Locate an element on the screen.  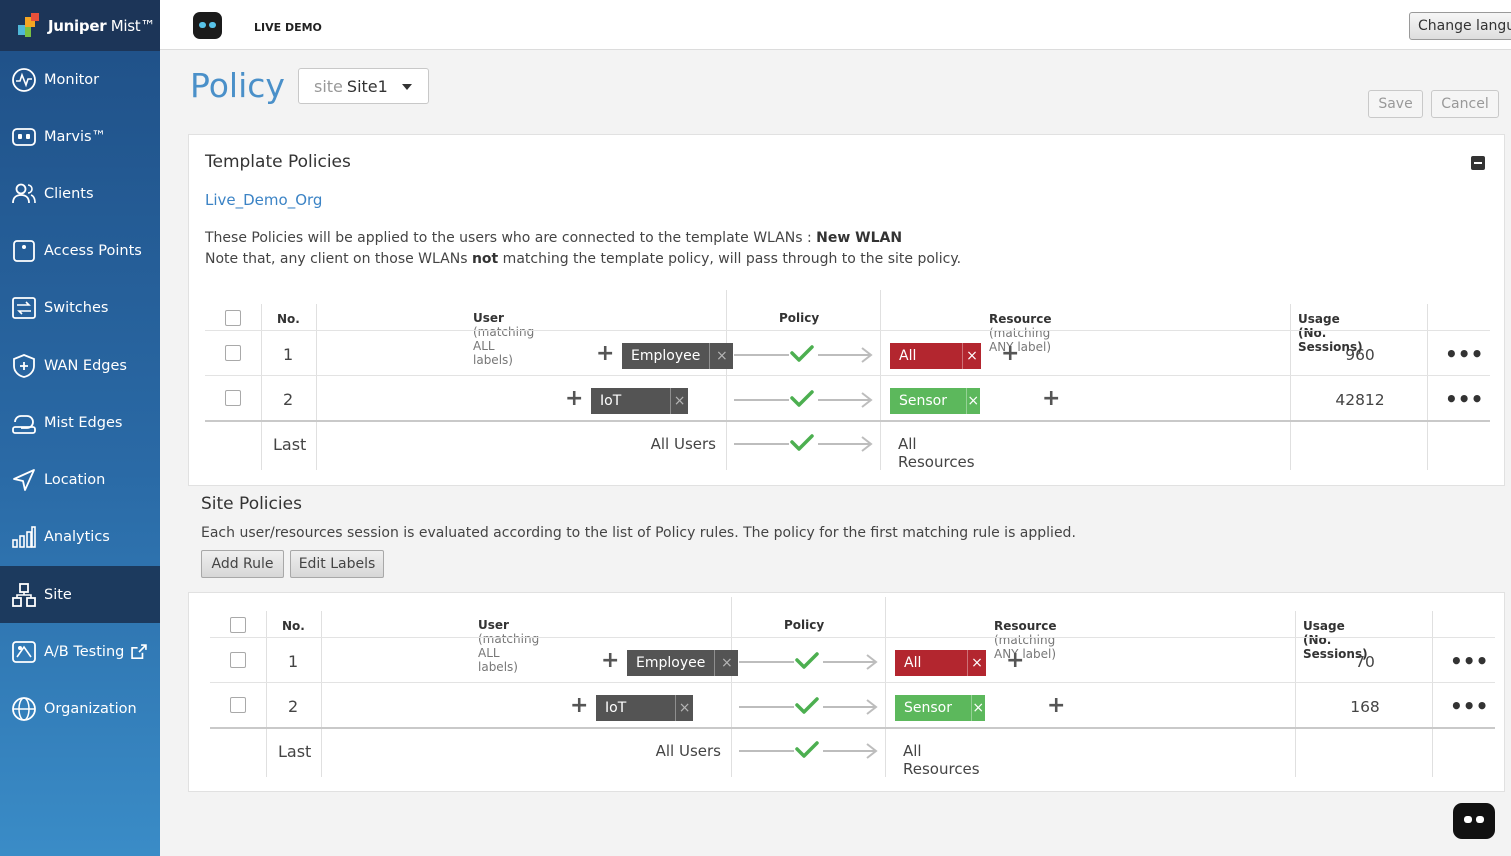
chat-bot-button is located at coordinates (1474, 821).